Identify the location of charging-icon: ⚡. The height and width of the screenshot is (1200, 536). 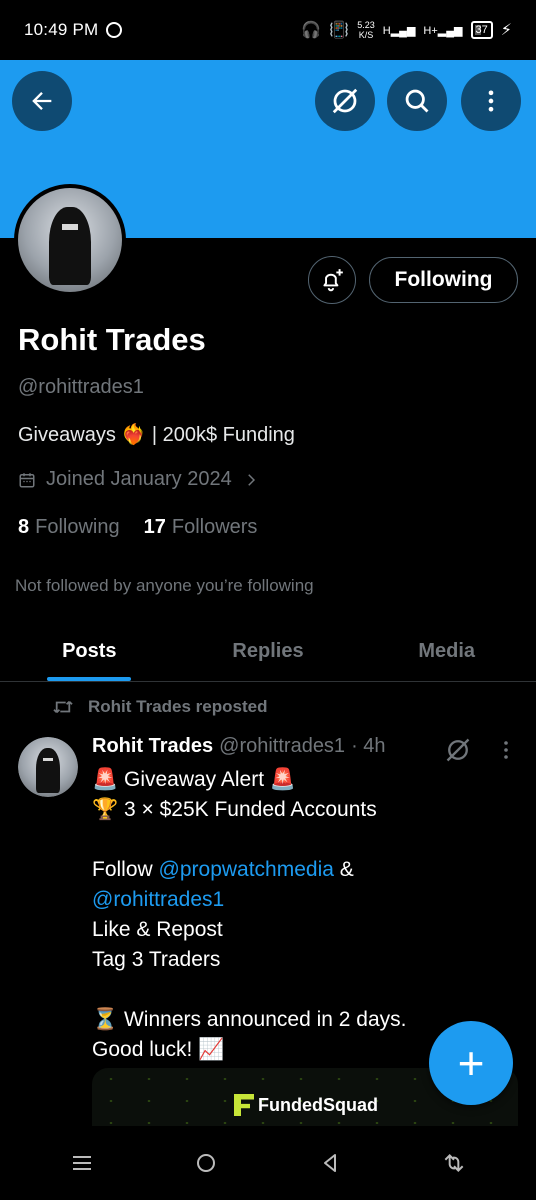
(506, 30).